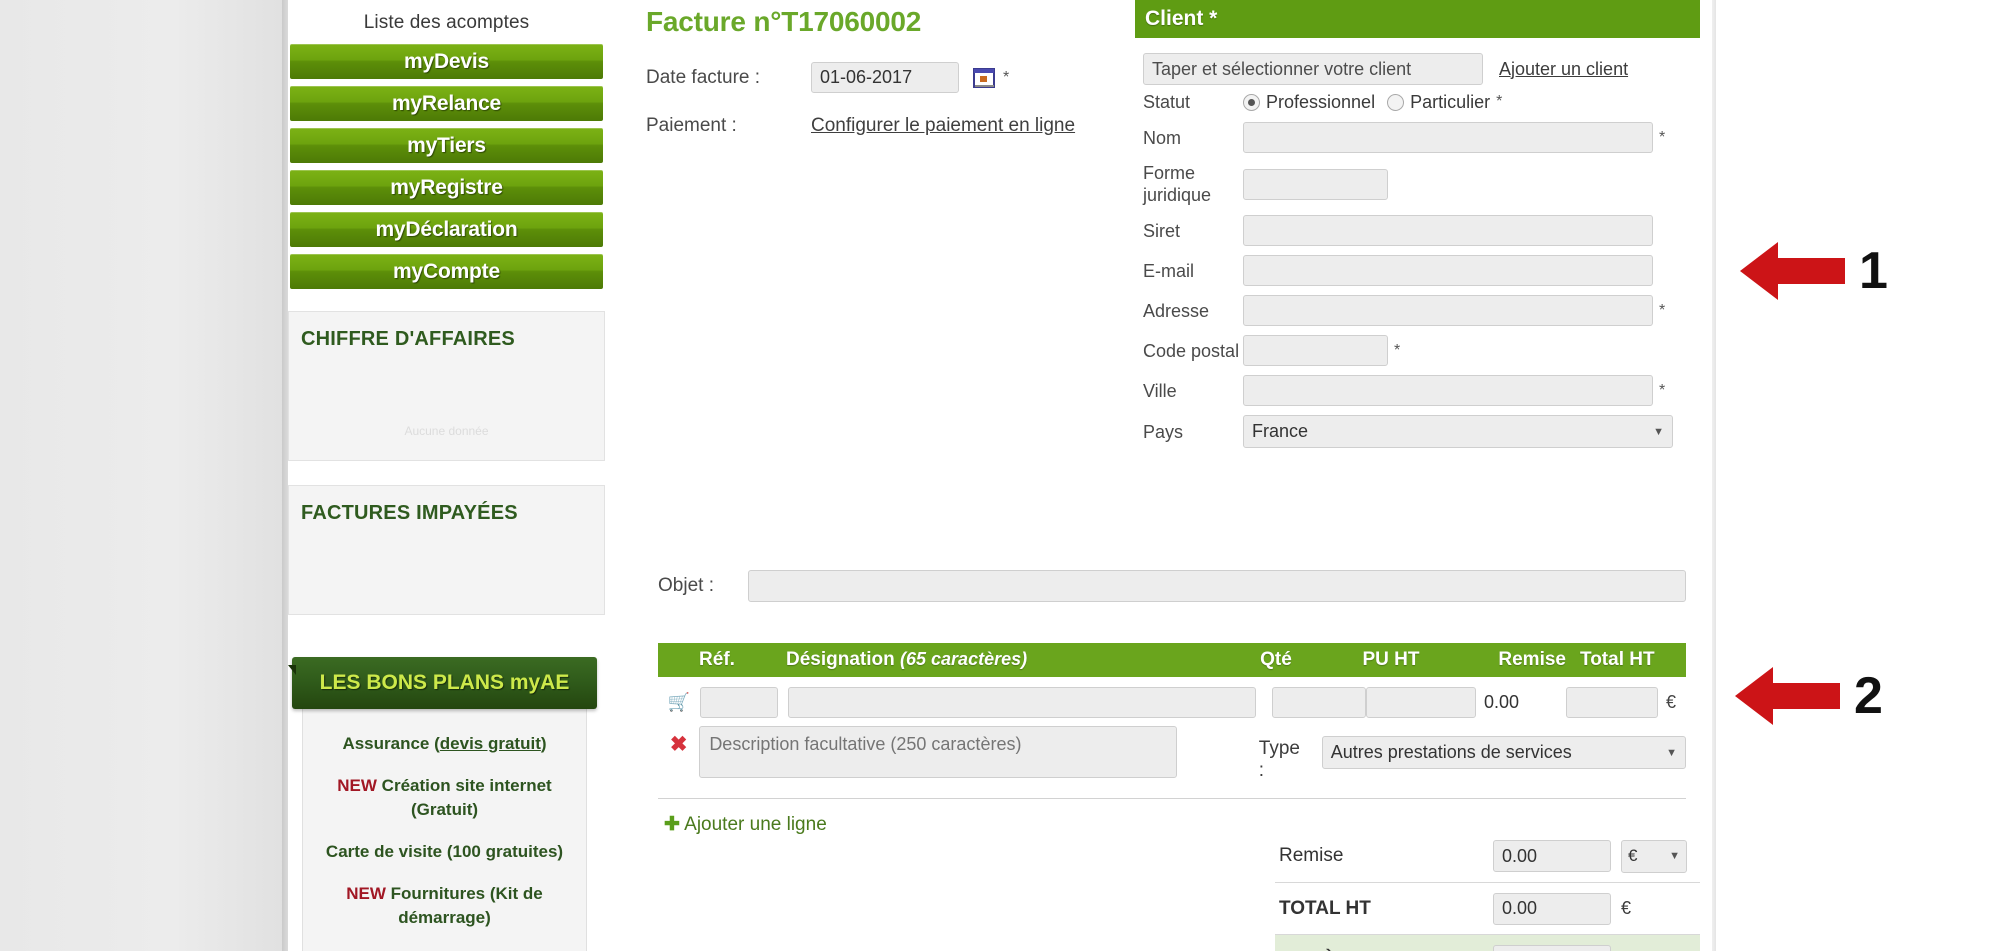  What do you see at coordinates (1321, 101) in the screenshot?
I see `radio-professionnel-label: Professionnel` at bounding box center [1321, 101].